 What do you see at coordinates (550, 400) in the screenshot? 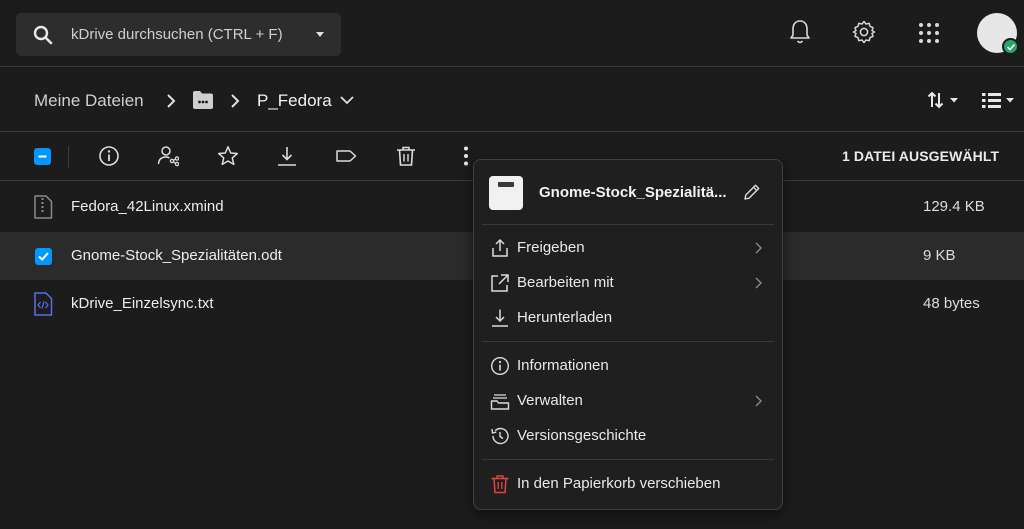
I see `menu-item-label: Verwalten` at bounding box center [550, 400].